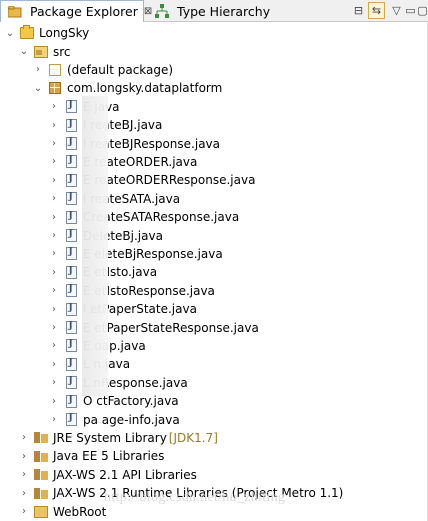 This screenshot has height=521, width=428. What do you see at coordinates (131, 401) in the screenshot?
I see `tree-item-label: O ctFactory.java` at bounding box center [131, 401].